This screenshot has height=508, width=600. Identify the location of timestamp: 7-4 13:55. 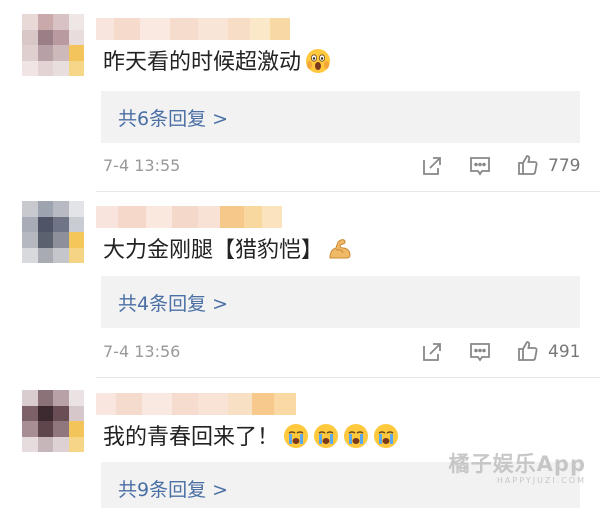
(142, 165).